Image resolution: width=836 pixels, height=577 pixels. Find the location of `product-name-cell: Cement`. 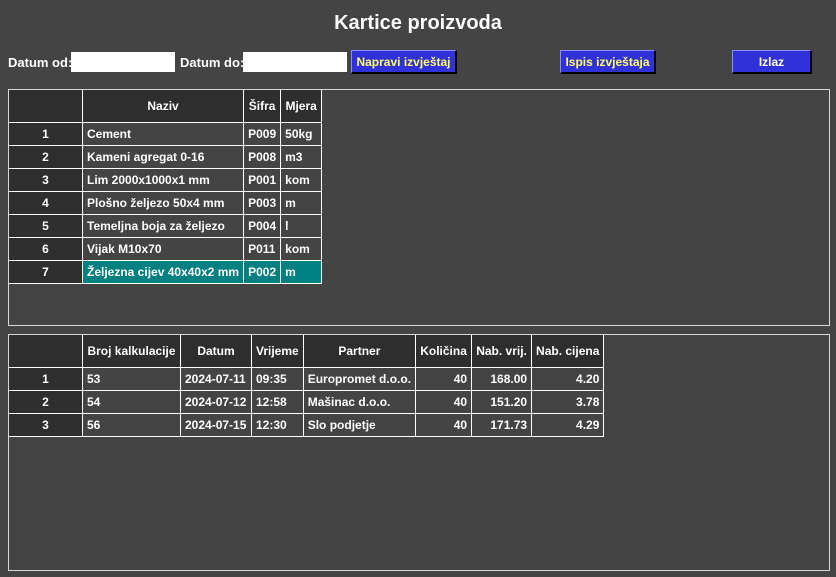

product-name-cell: Cement is located at coordinates (163, 134).